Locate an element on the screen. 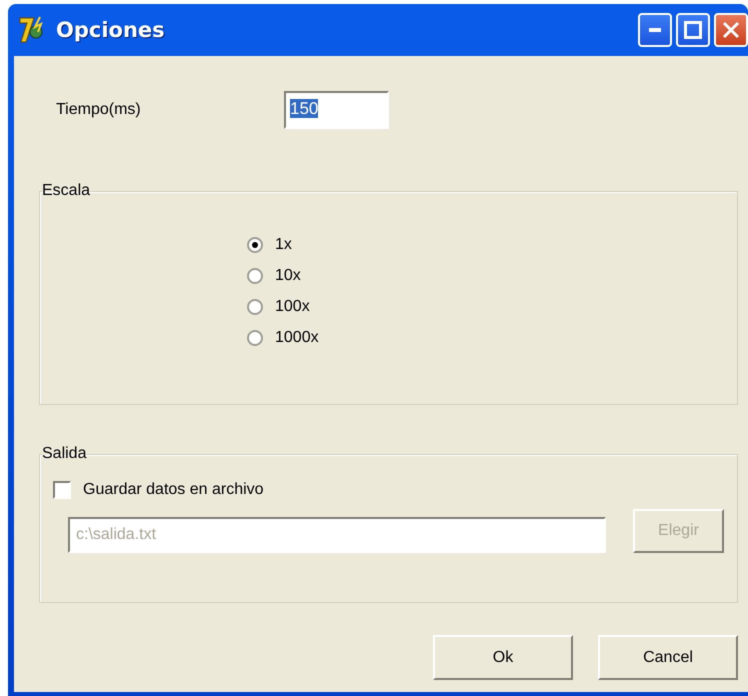  radio-option: 1000x is located at coordinates (492, 338).